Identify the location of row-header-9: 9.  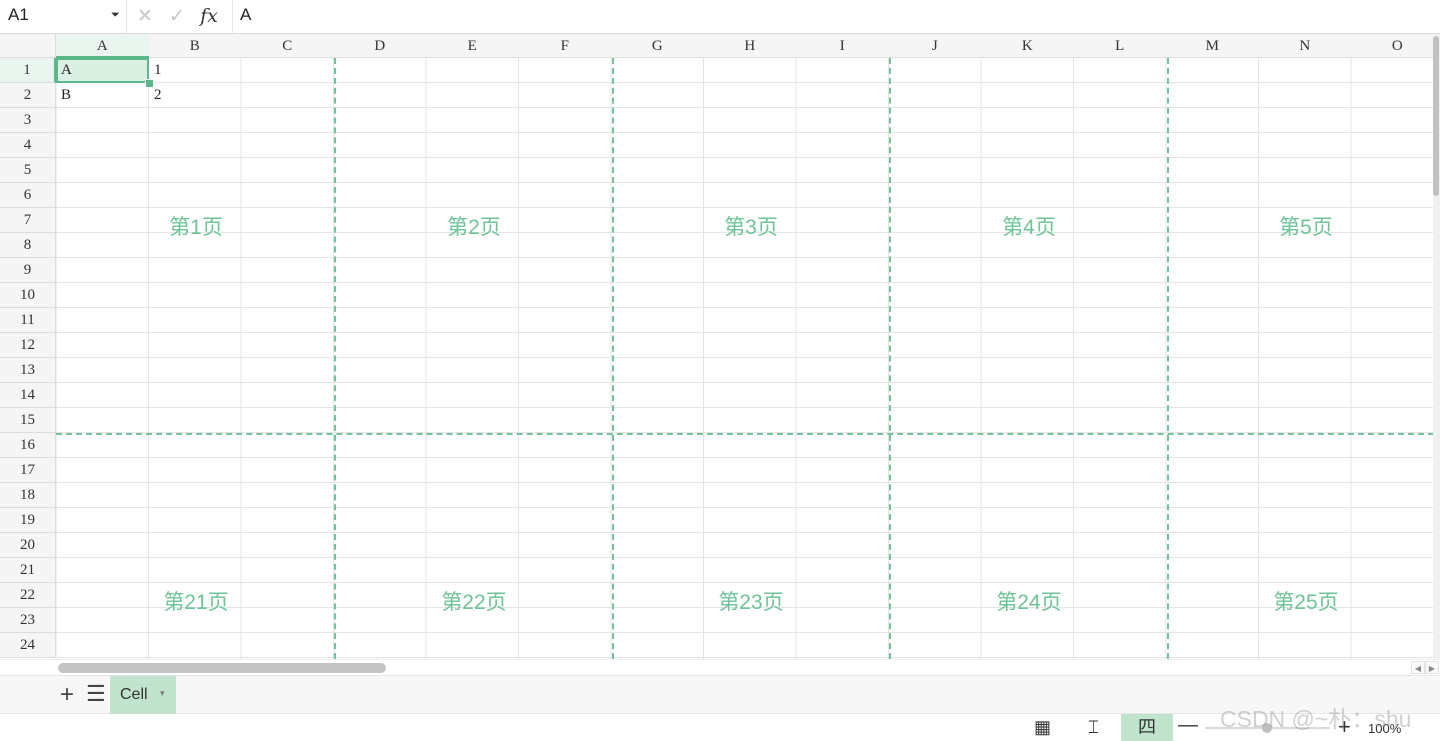
(28, 270).